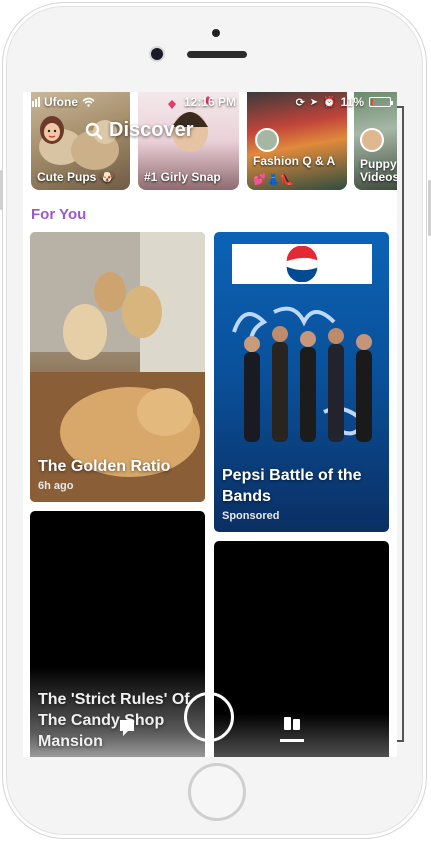 Image resolution: width=431 pixels, height=843 pixels. I want to click on card-title: Pepsi Battle of the Bands, so click(292, 486).